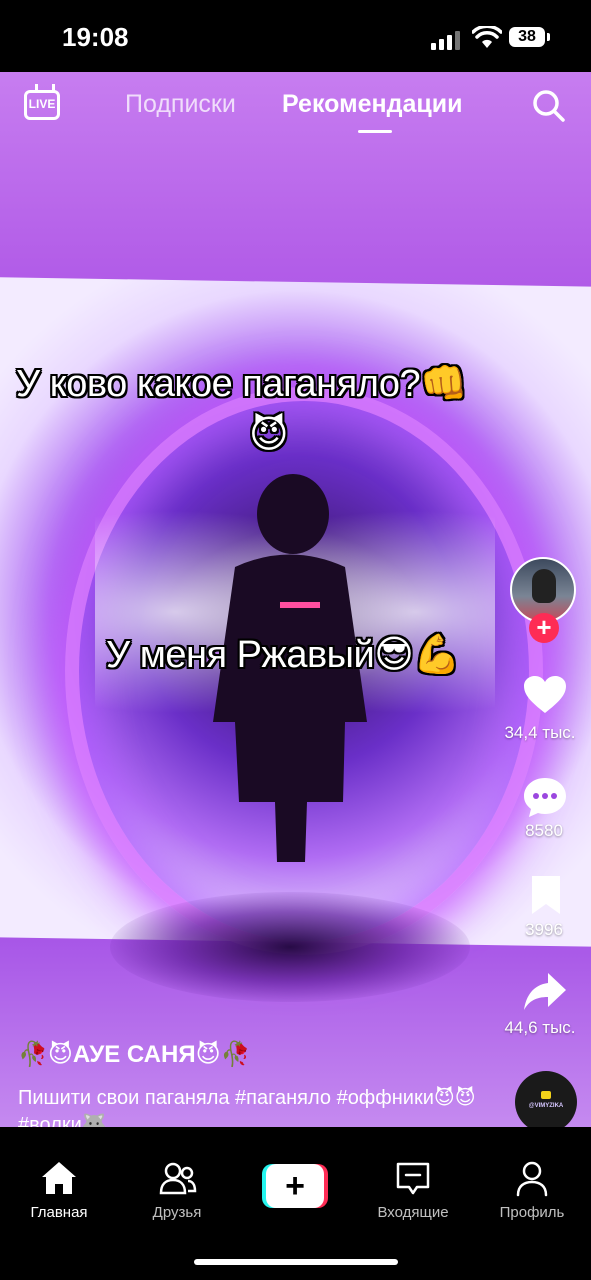  I want to click on comment-count: 8580, so click(544, 830).